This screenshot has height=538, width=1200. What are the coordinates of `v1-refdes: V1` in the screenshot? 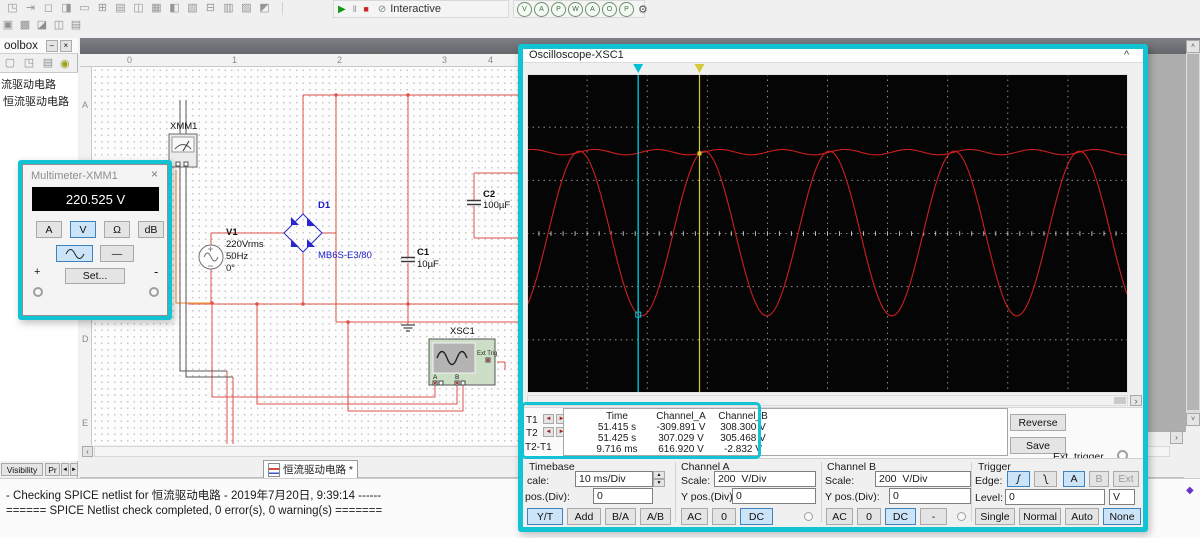 It's located at (232, 232).